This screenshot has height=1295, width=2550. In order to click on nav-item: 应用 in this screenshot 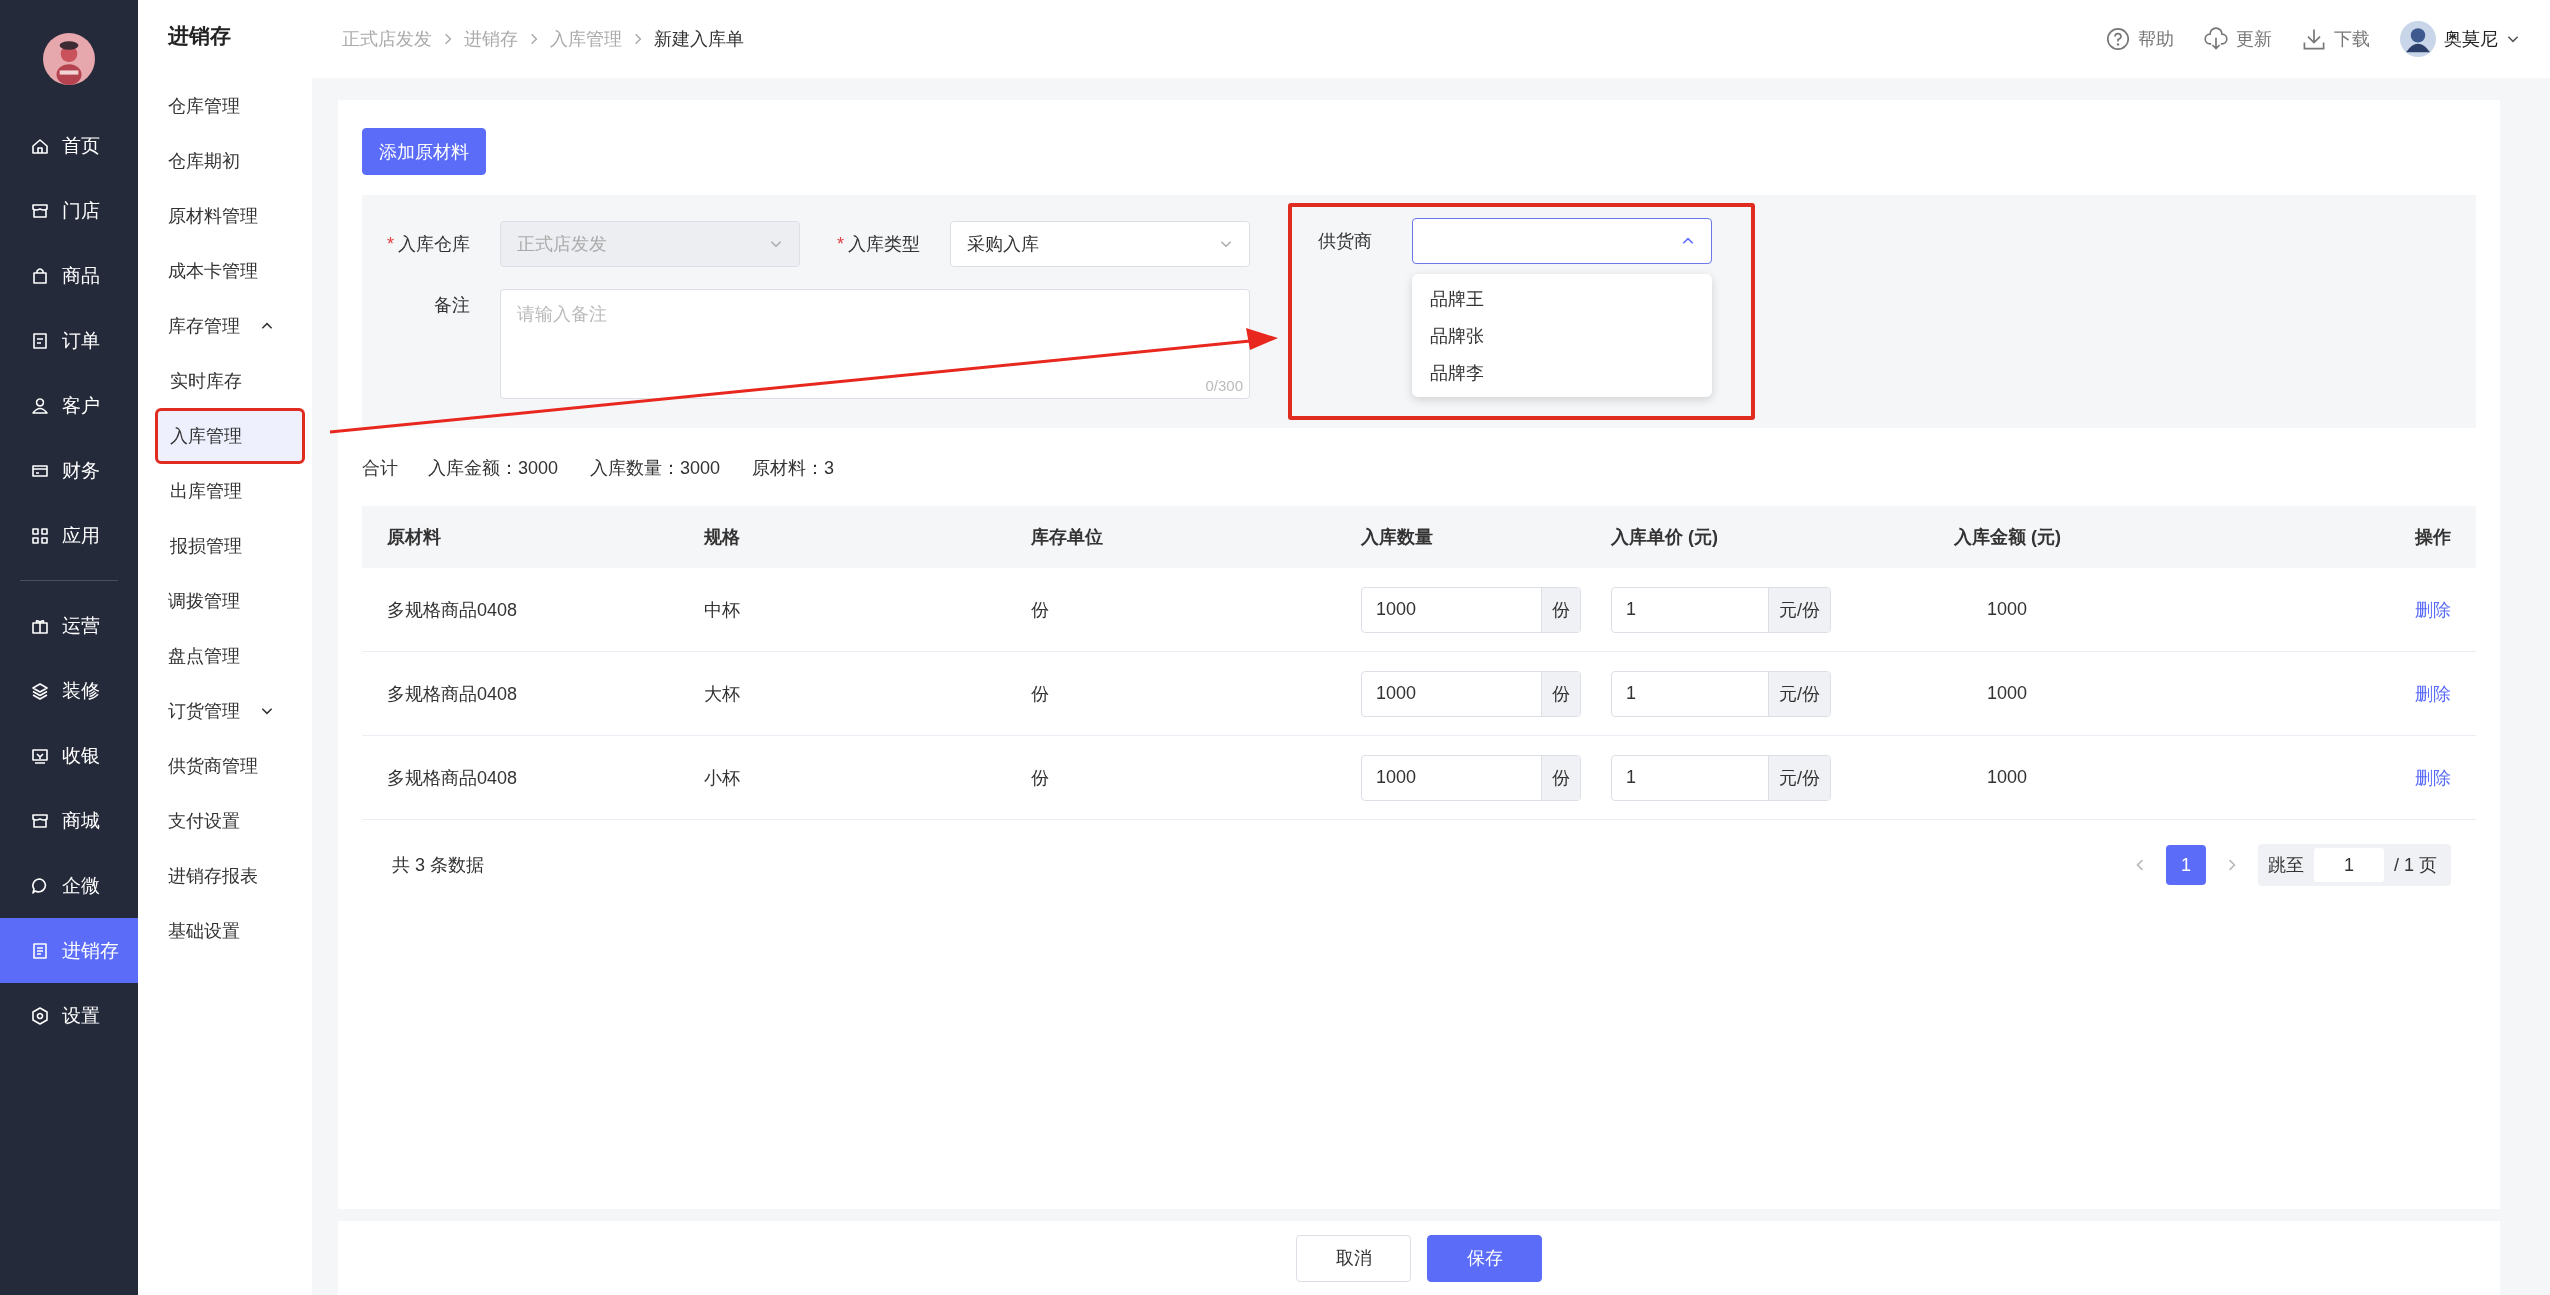, I will do `click(69, 535)`.